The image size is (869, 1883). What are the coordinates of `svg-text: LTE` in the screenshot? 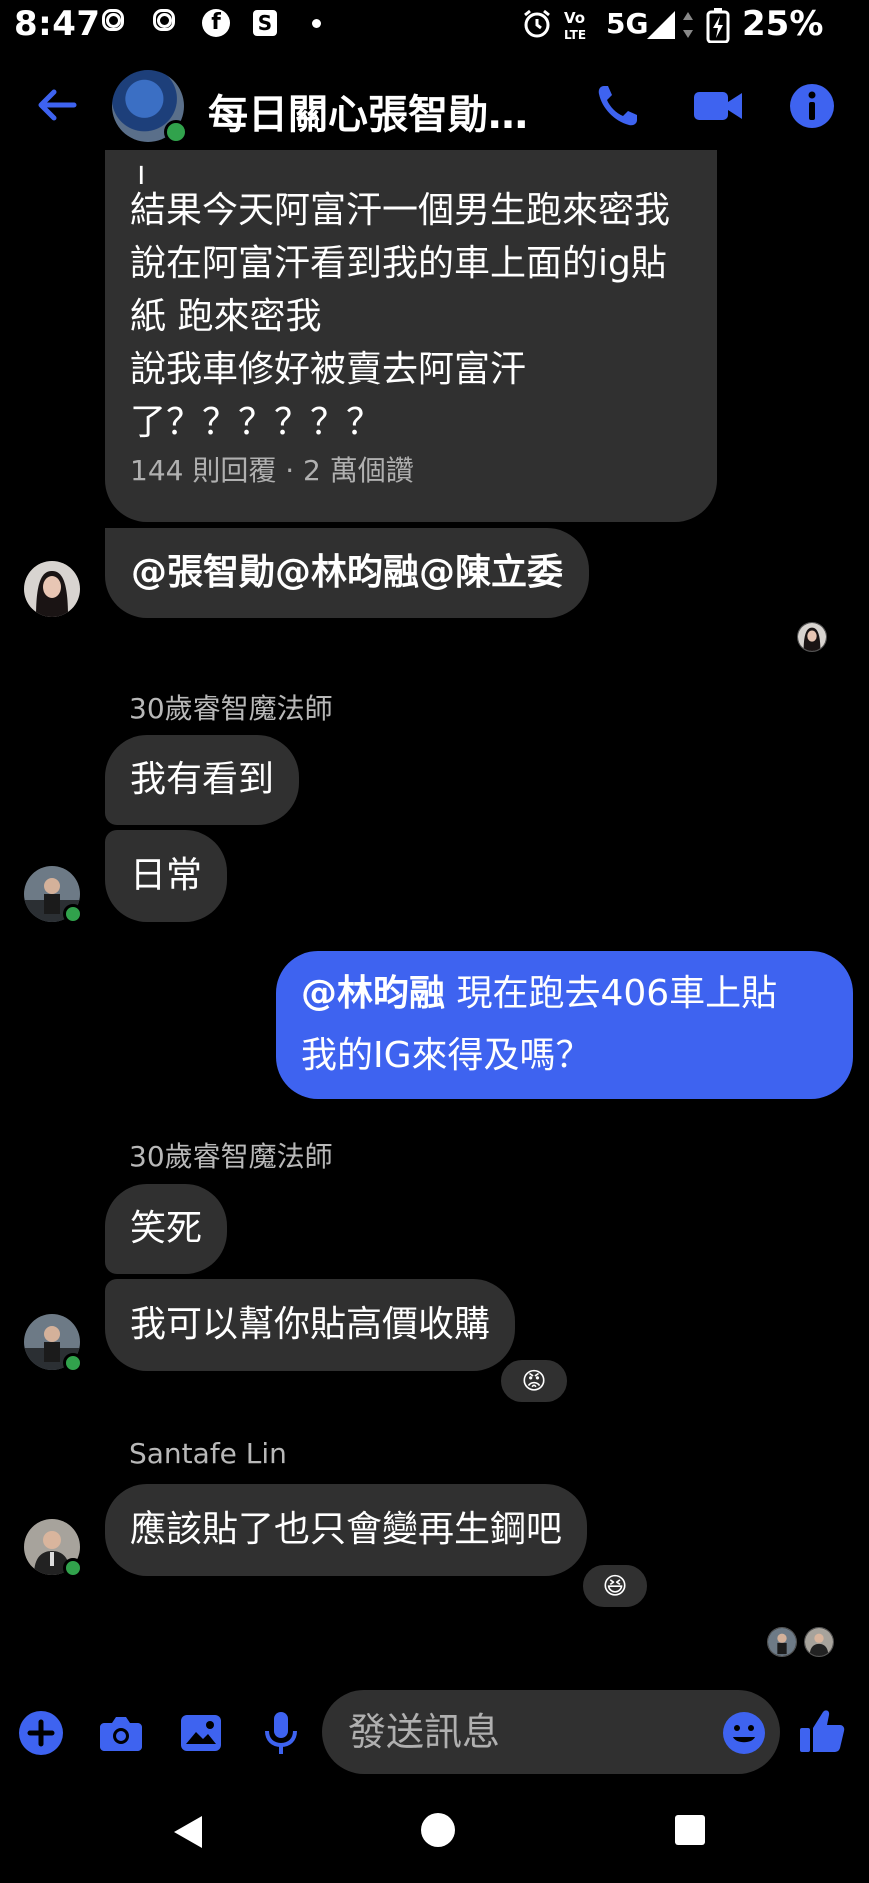 It's located at (575, 35).